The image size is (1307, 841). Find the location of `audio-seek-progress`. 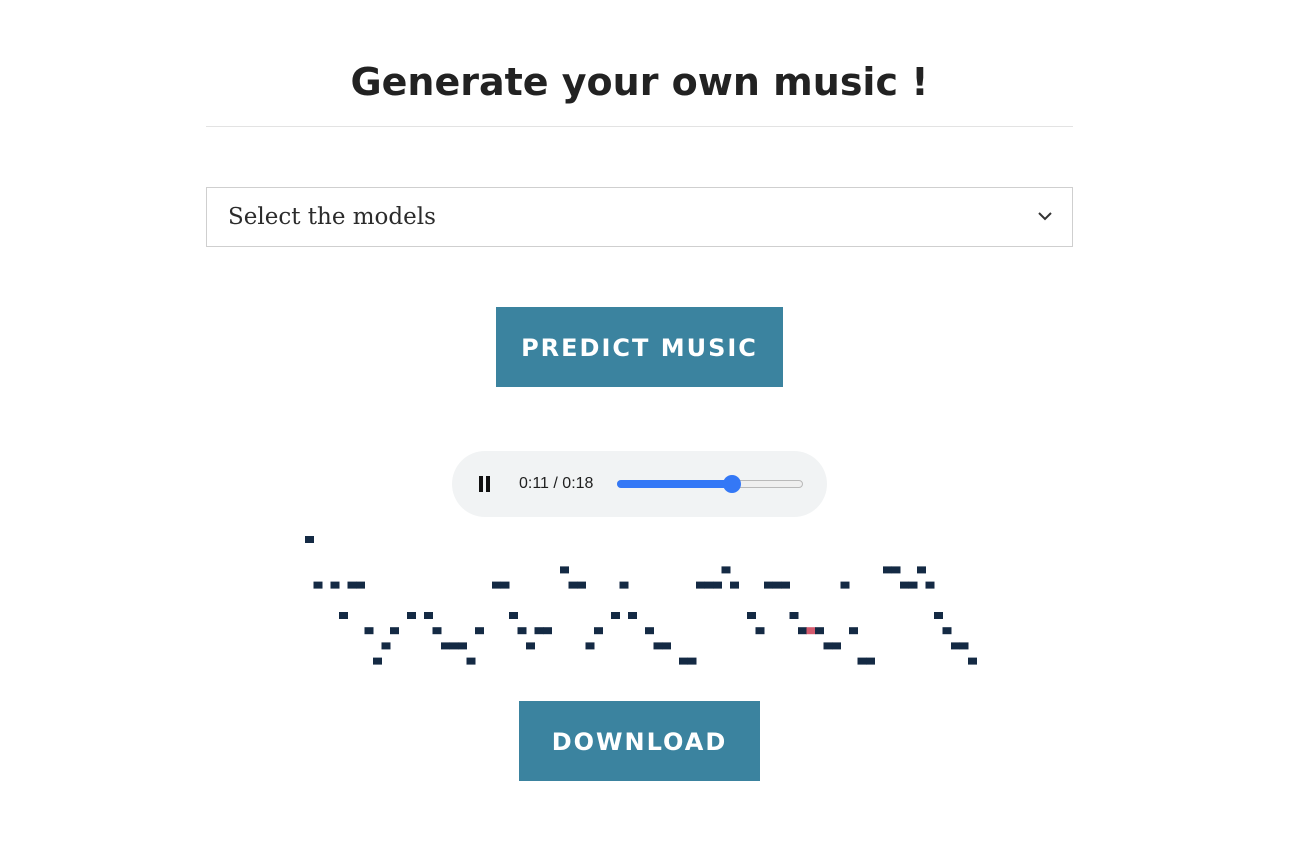

audio-seek-progress is located at coordinates (674, 484).